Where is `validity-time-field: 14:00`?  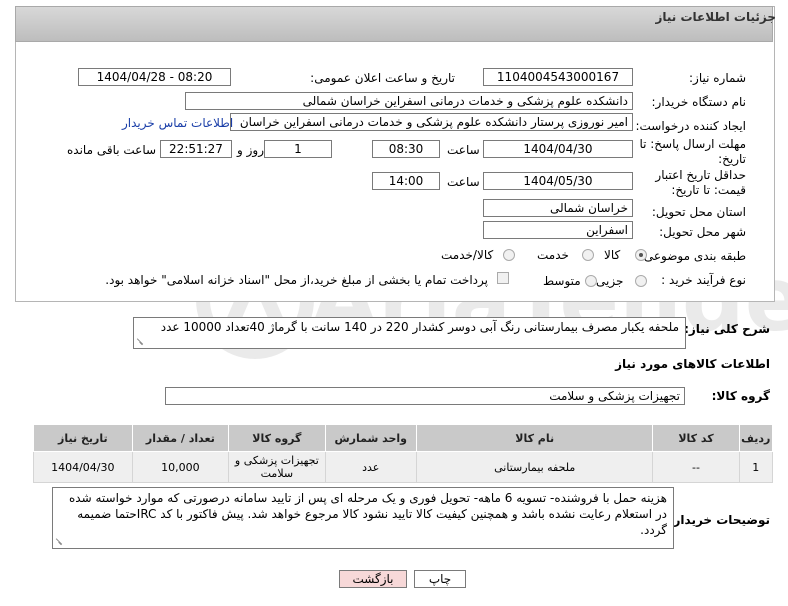 validity-time-field: 14:00 is located at coordinates (406, 181).